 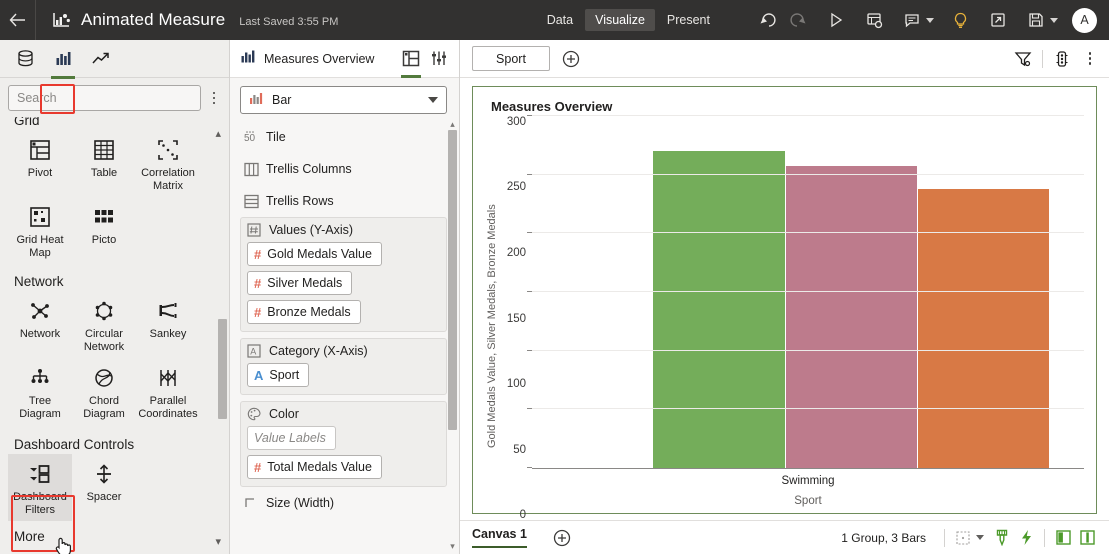 I want to click on mid-scrollbar-thumb, so click(x=452, y=280).